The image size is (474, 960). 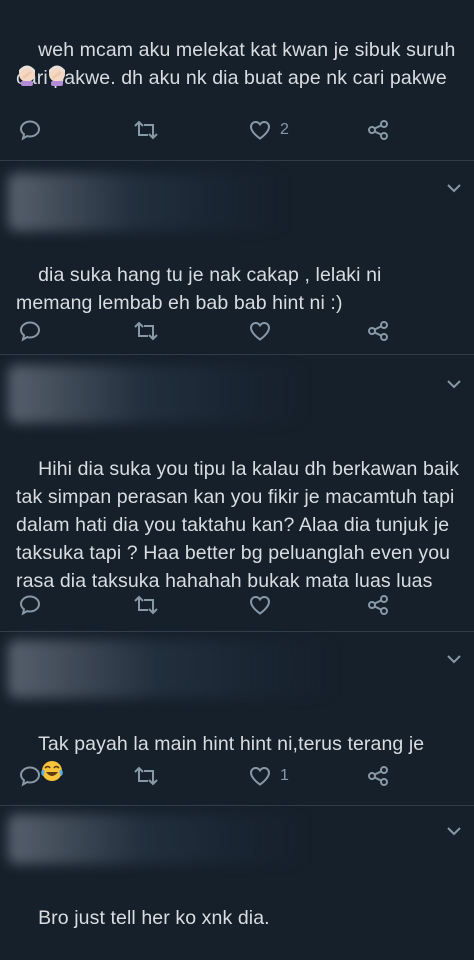 I want to click on tweet-5: Bro just tell her ko xnk dia., so click(x=237, y=867).